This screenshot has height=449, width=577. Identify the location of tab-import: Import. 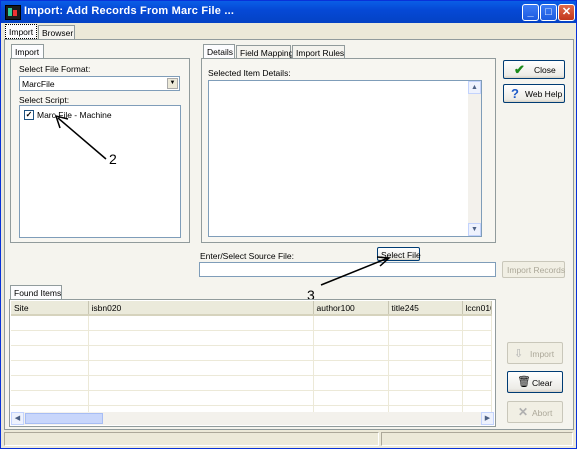
(21, 31).